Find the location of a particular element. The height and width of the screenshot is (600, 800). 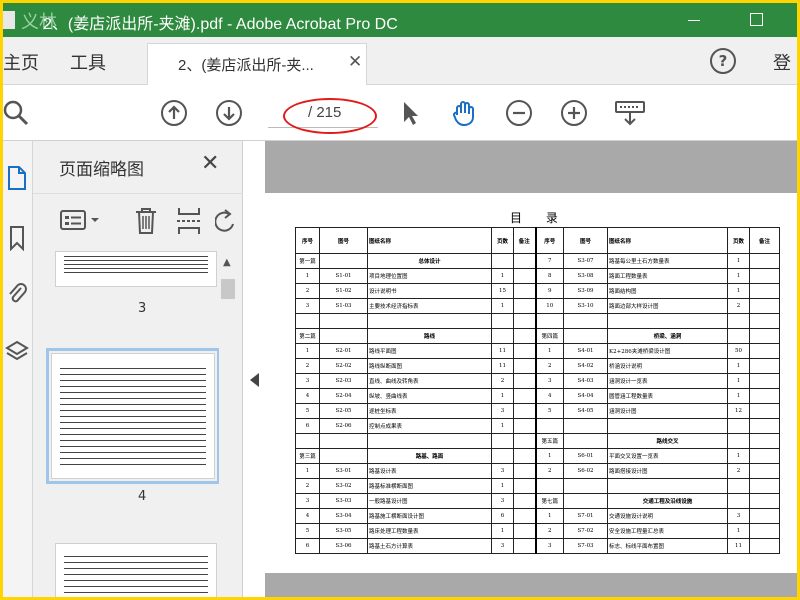

table-header-row: 序号 图号 图纸名称 页数 备注 序号 图号 图纸名称 页数 备注 is located at coordinates (537, 240).